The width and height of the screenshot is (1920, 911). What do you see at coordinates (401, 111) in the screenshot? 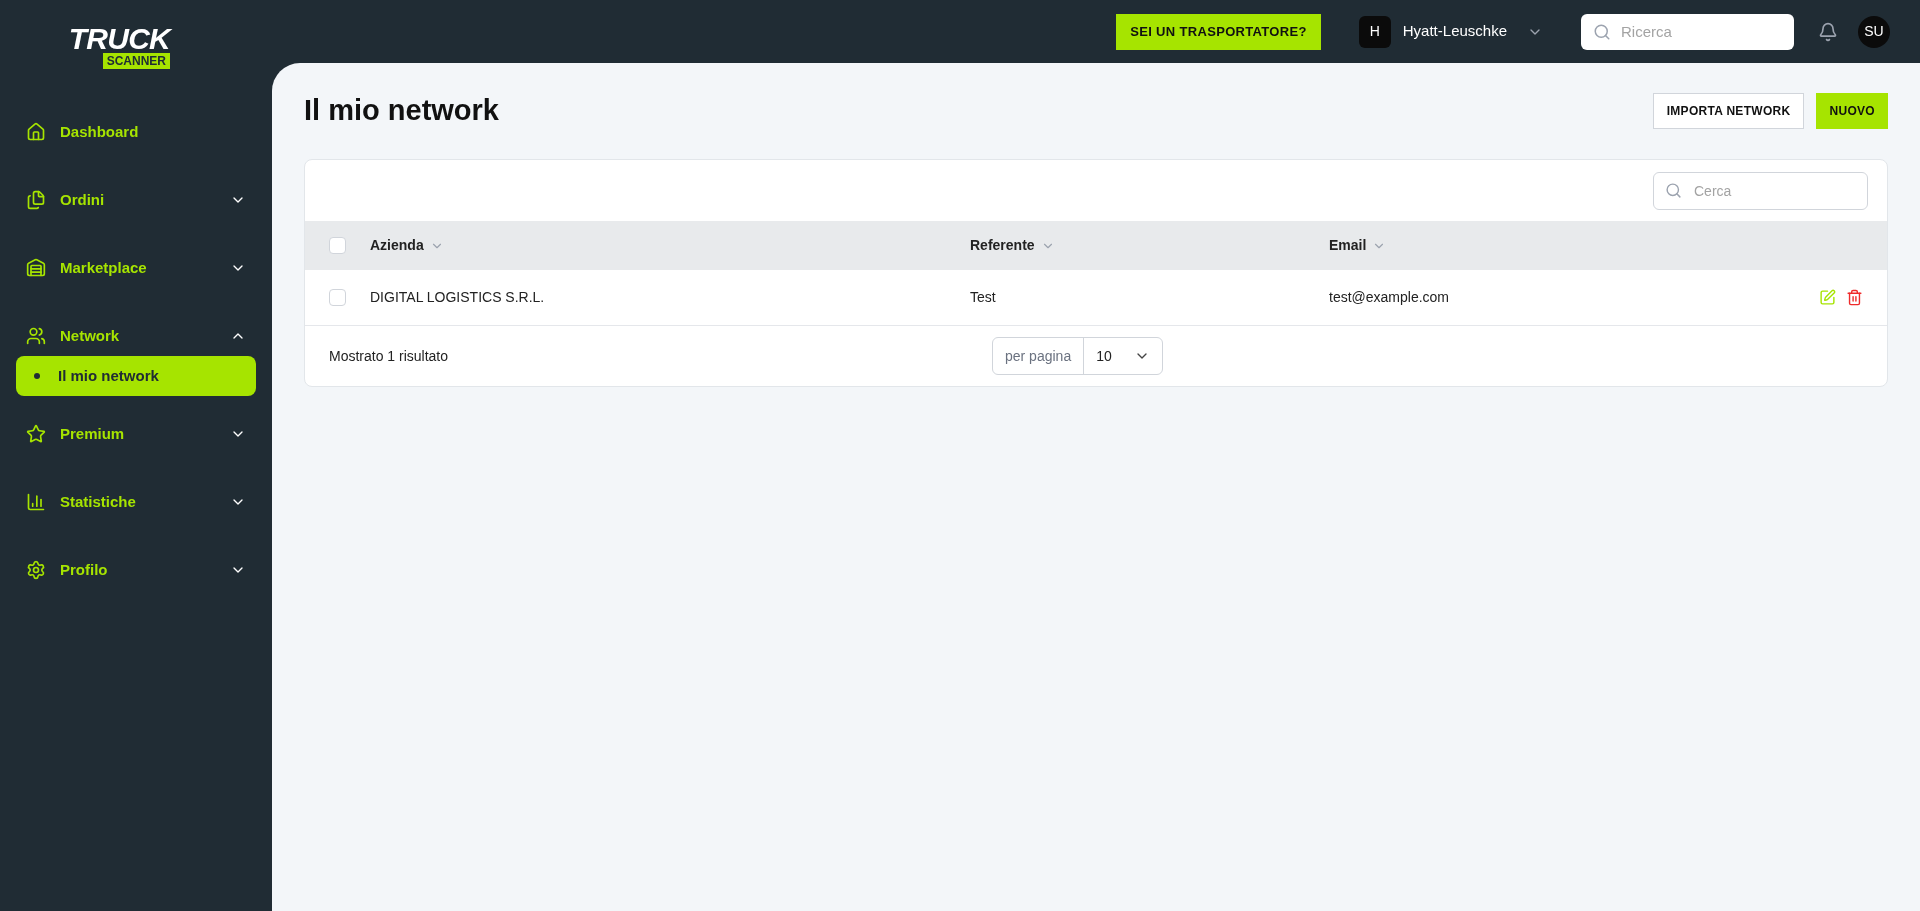
I see `page-title: Il mio network` at bounding box center [401, 111].